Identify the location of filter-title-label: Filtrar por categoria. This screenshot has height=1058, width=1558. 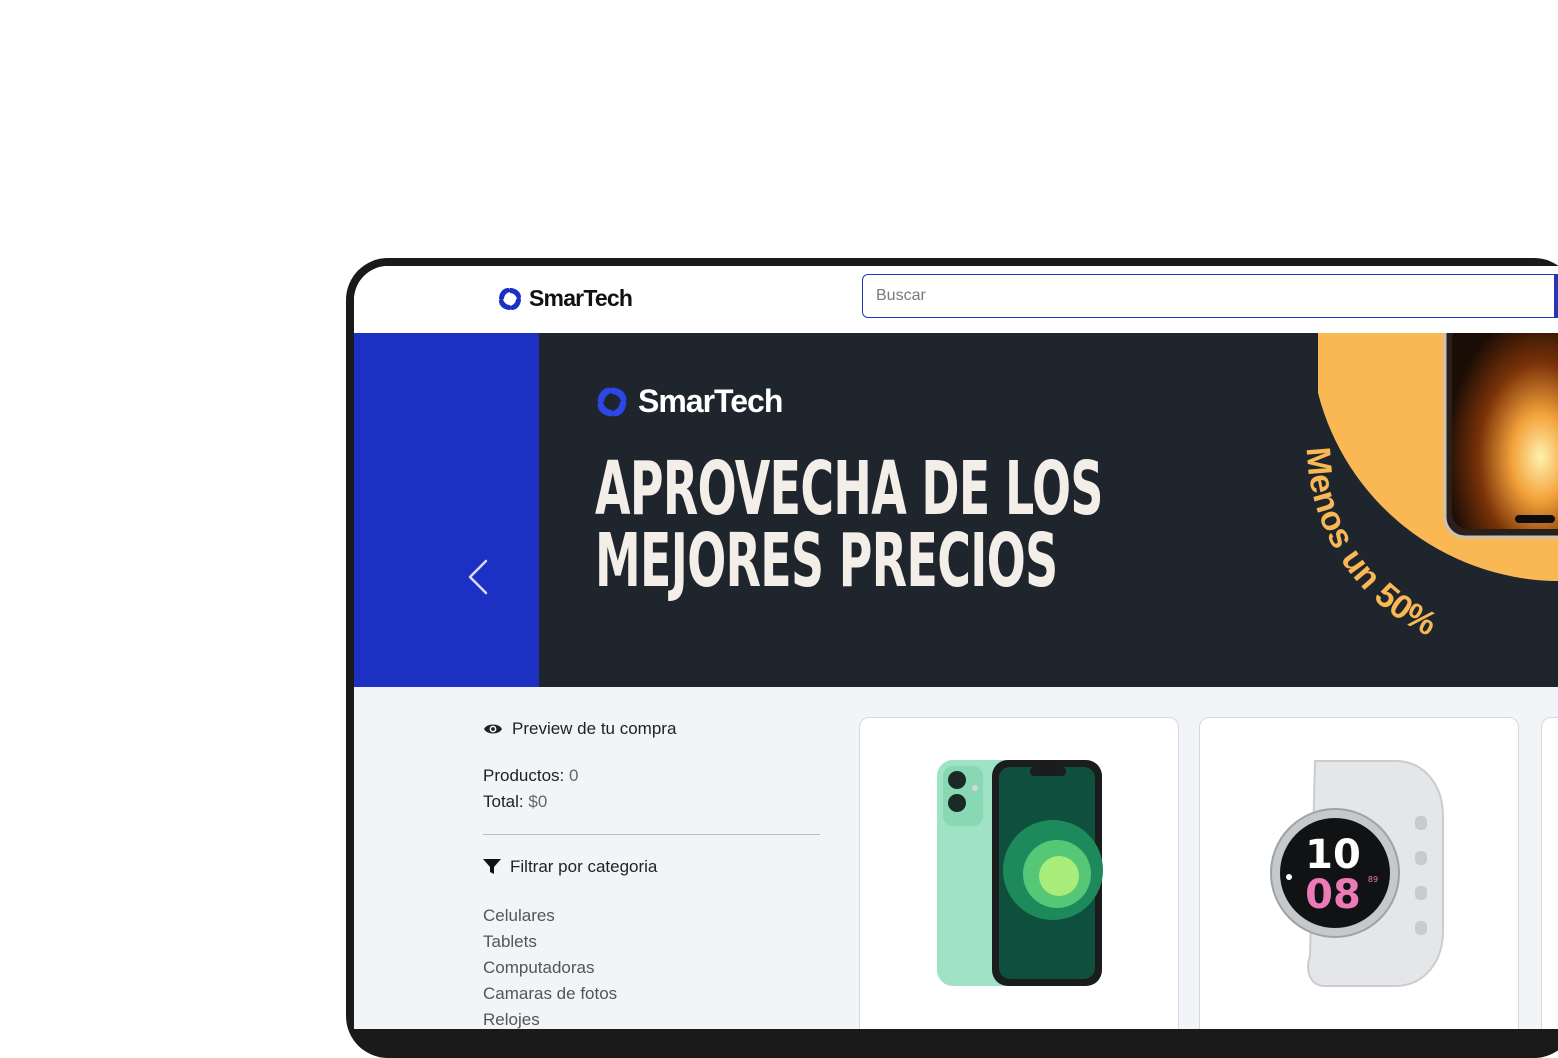
(584, 866).